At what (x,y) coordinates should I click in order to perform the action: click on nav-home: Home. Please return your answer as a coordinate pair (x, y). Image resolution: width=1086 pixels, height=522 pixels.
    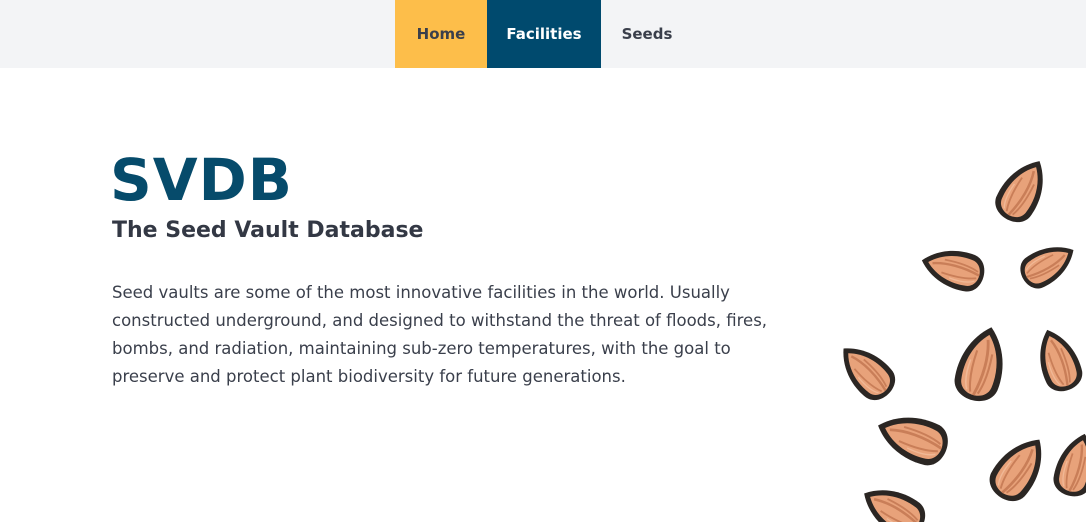
    Looking at the image, I should click on (441, 34).